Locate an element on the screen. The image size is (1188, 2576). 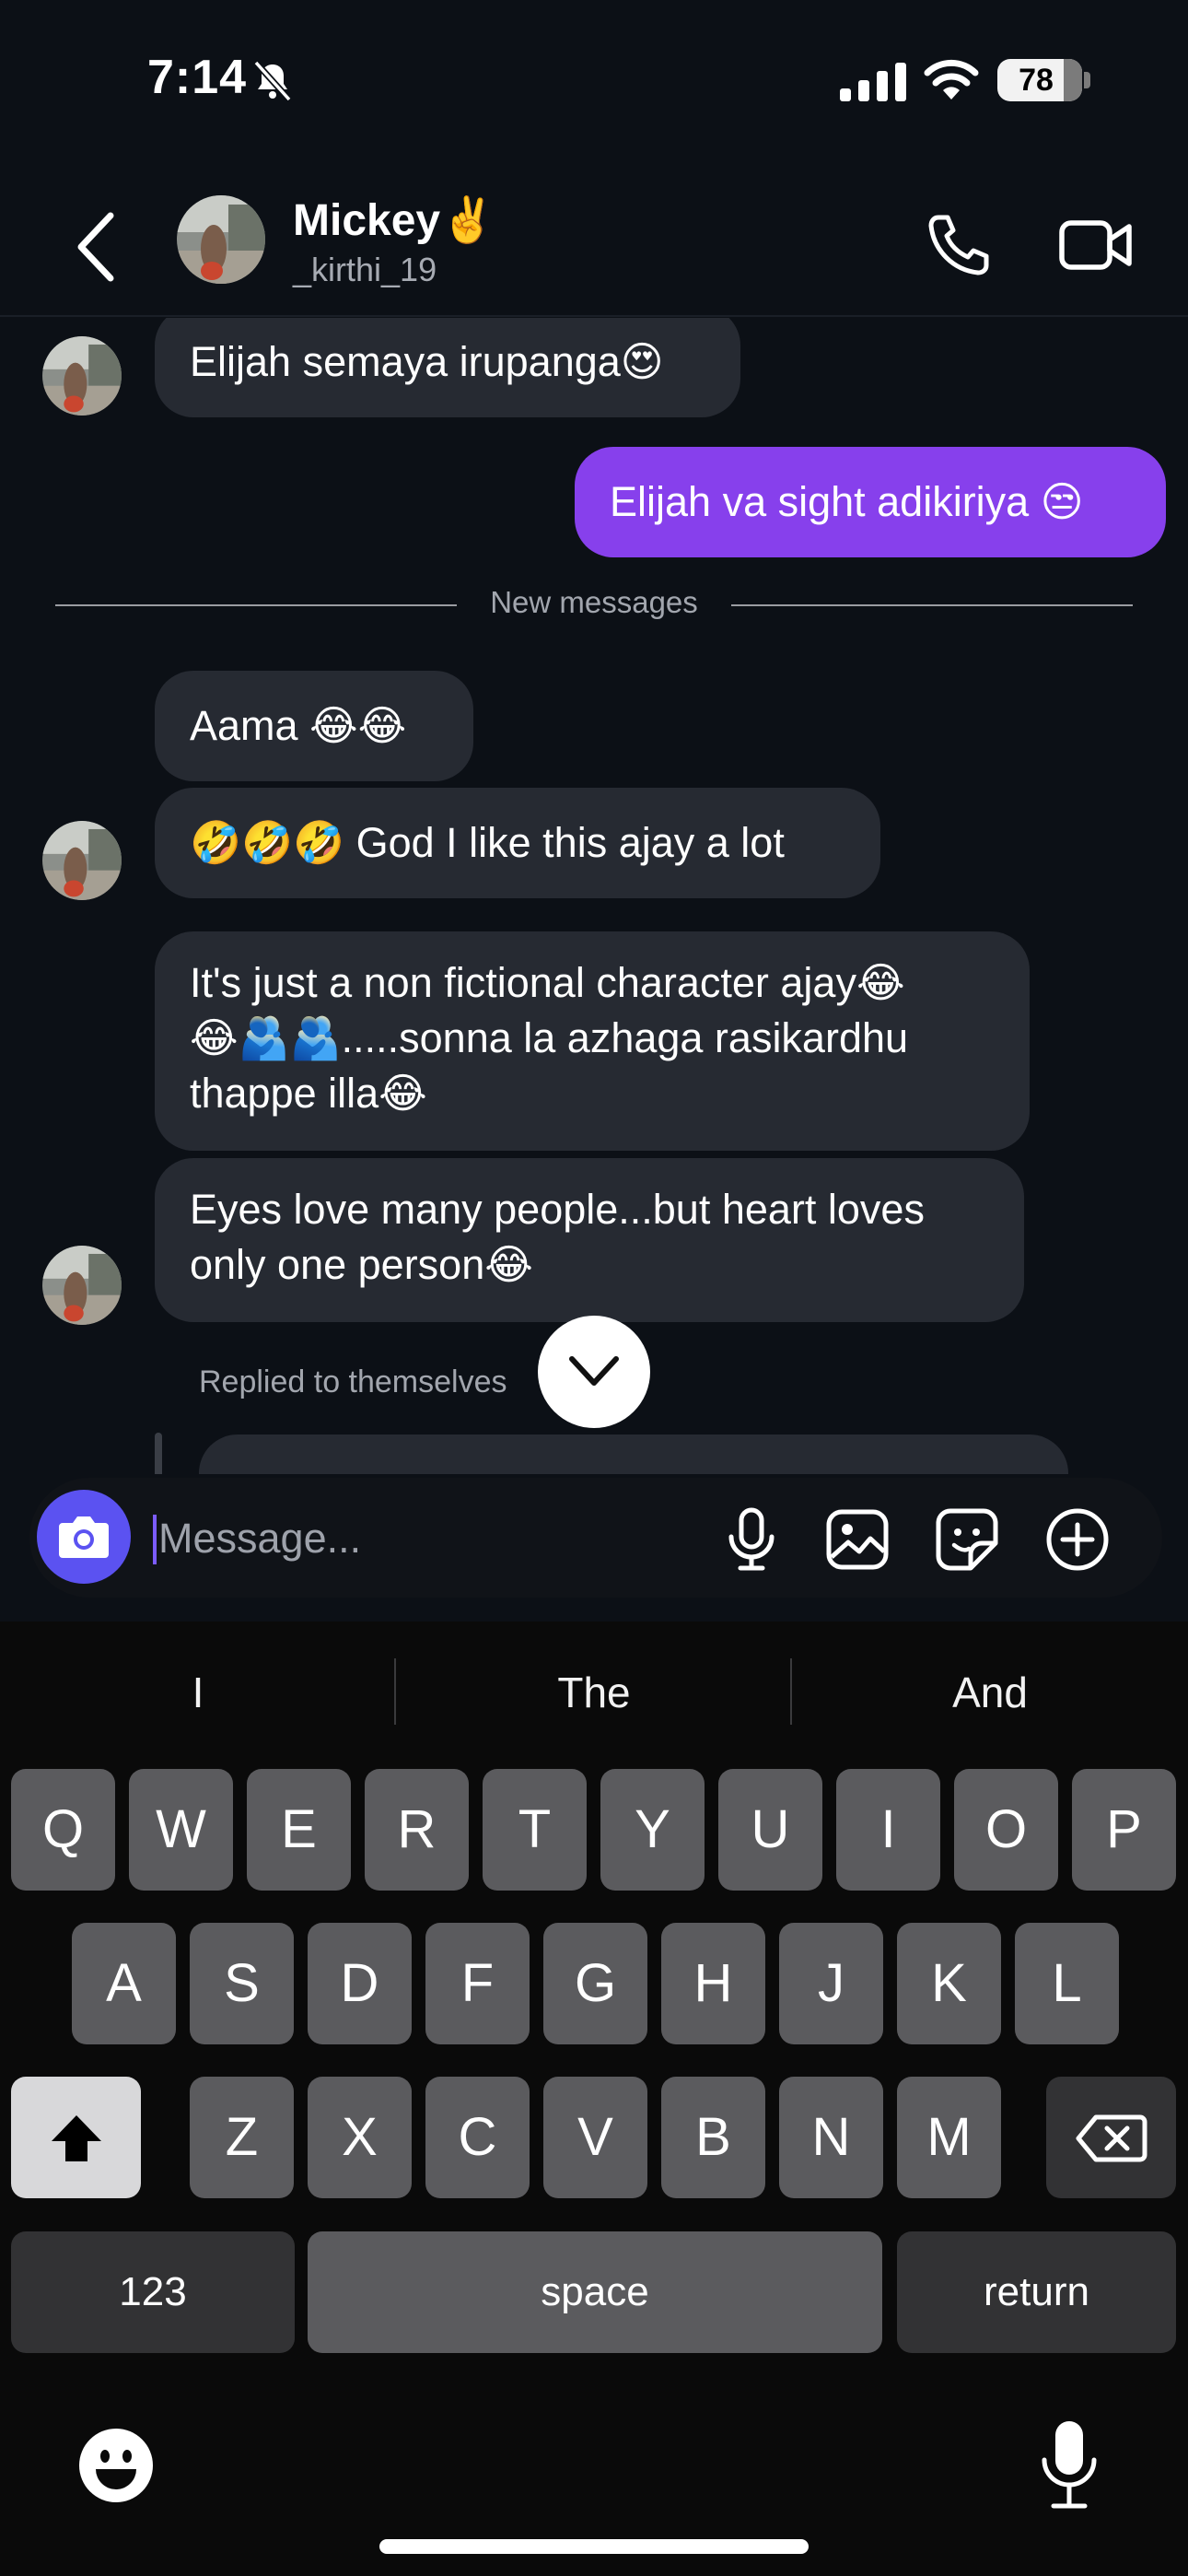
key-m: M is located at coordinates (949, 2137).